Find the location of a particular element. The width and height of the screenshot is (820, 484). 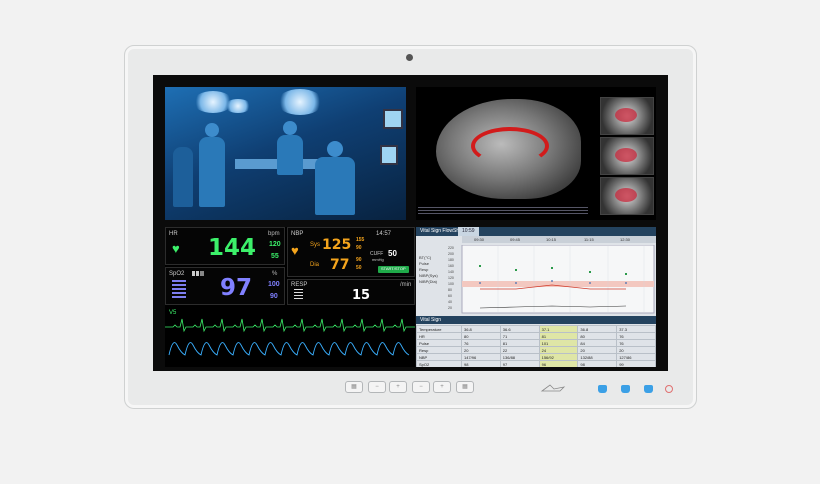

svg-text: 180 is located at coordinates (451, 260).